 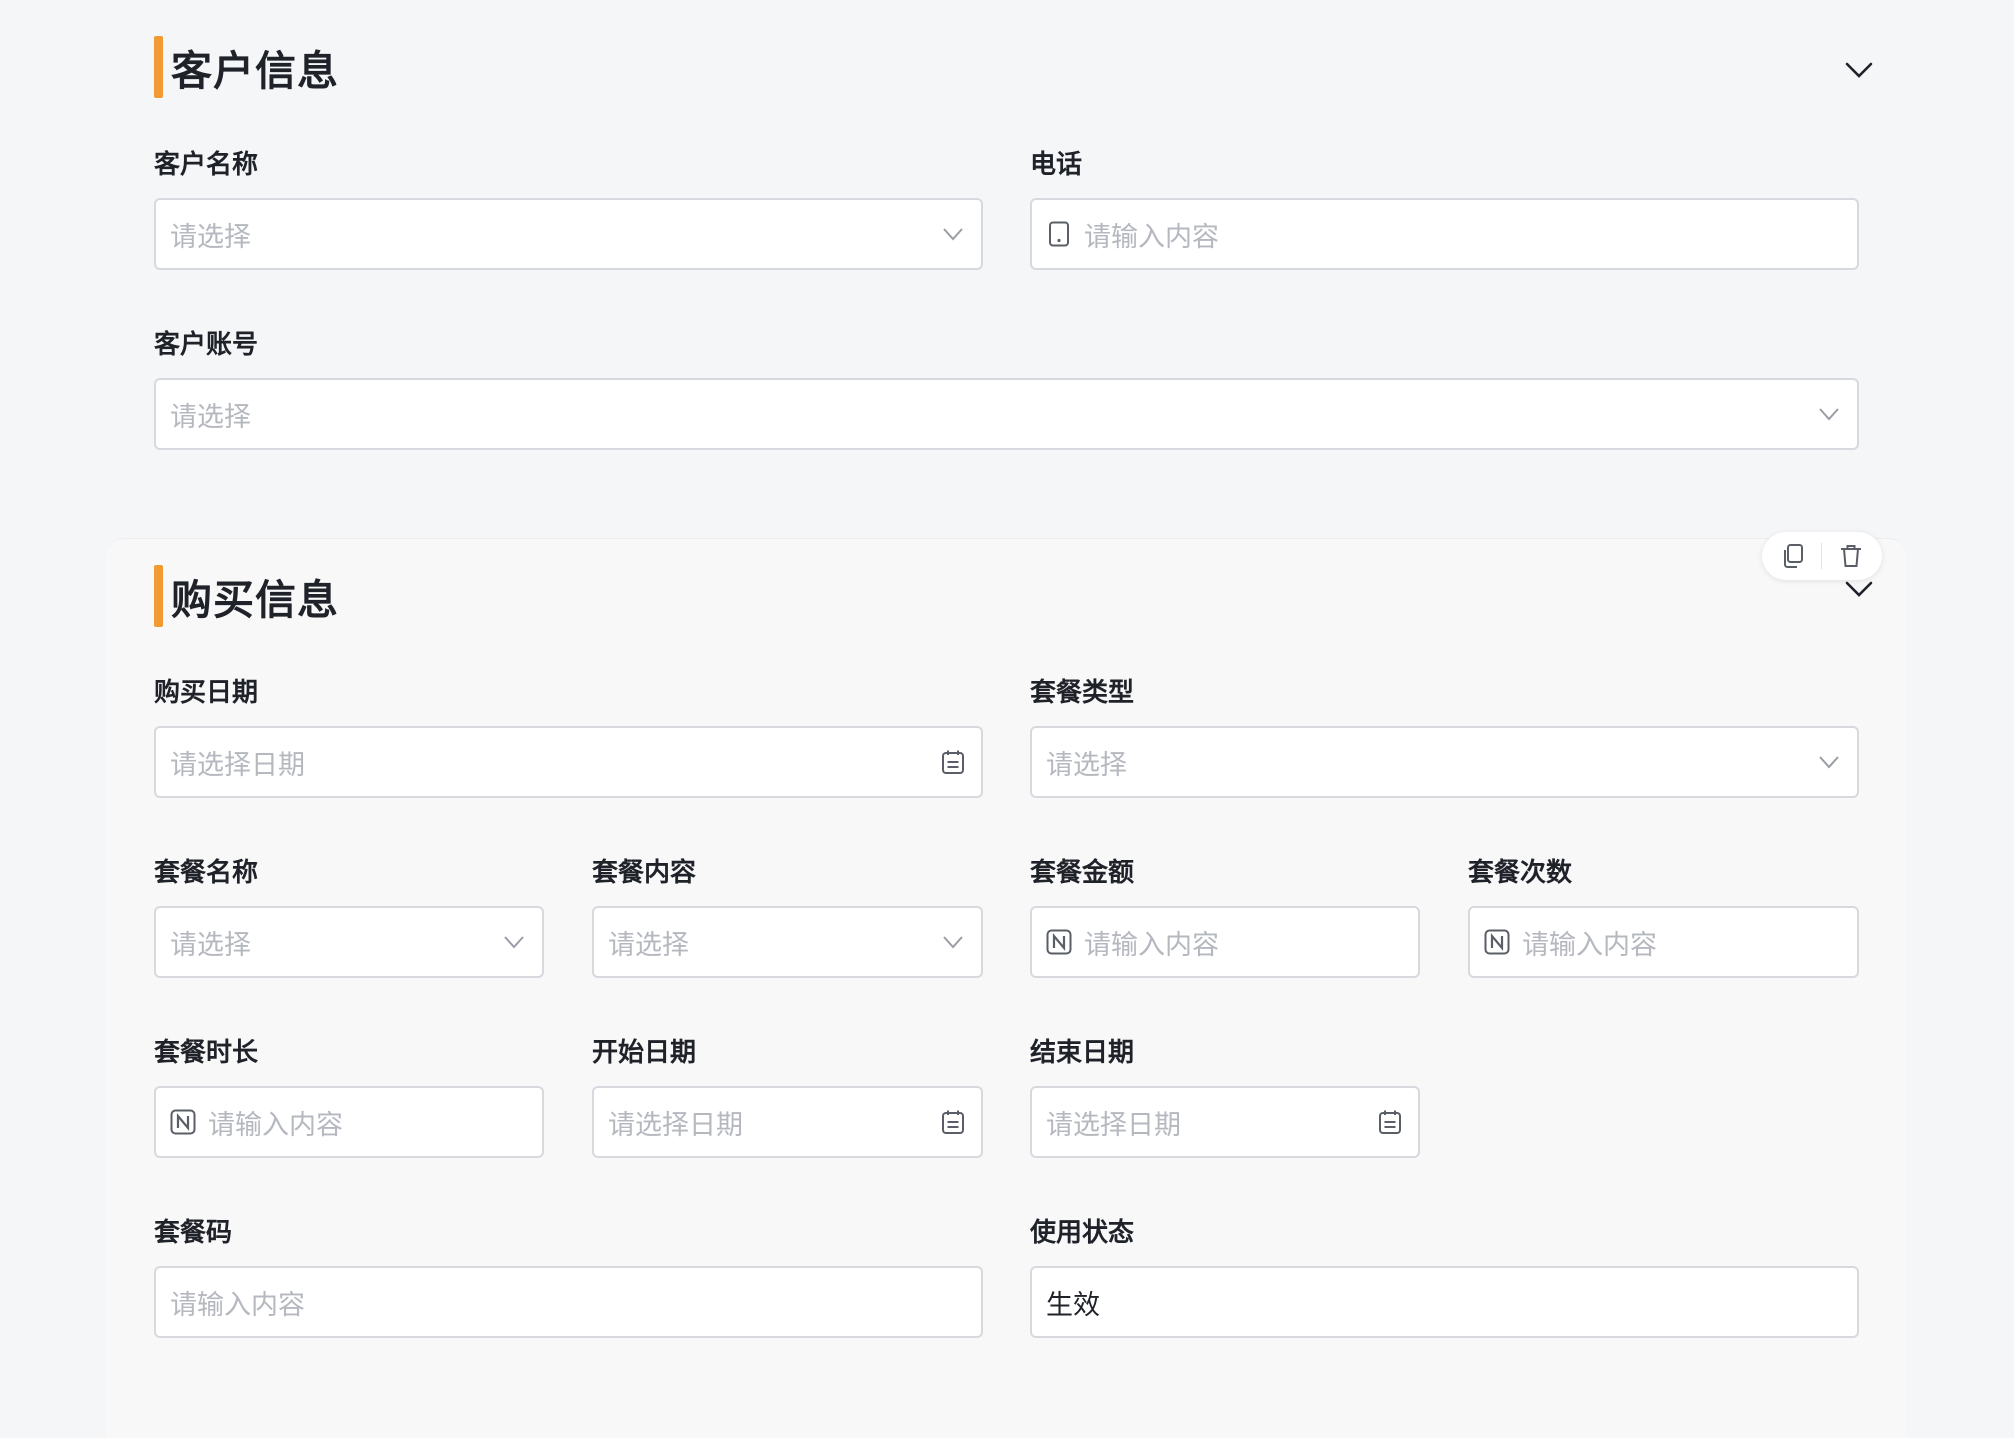 What do you see at coordinates (644, 1053) in the screenshot?
I see `start-date-label: 开始日期` at bounding box center [644, 1053].